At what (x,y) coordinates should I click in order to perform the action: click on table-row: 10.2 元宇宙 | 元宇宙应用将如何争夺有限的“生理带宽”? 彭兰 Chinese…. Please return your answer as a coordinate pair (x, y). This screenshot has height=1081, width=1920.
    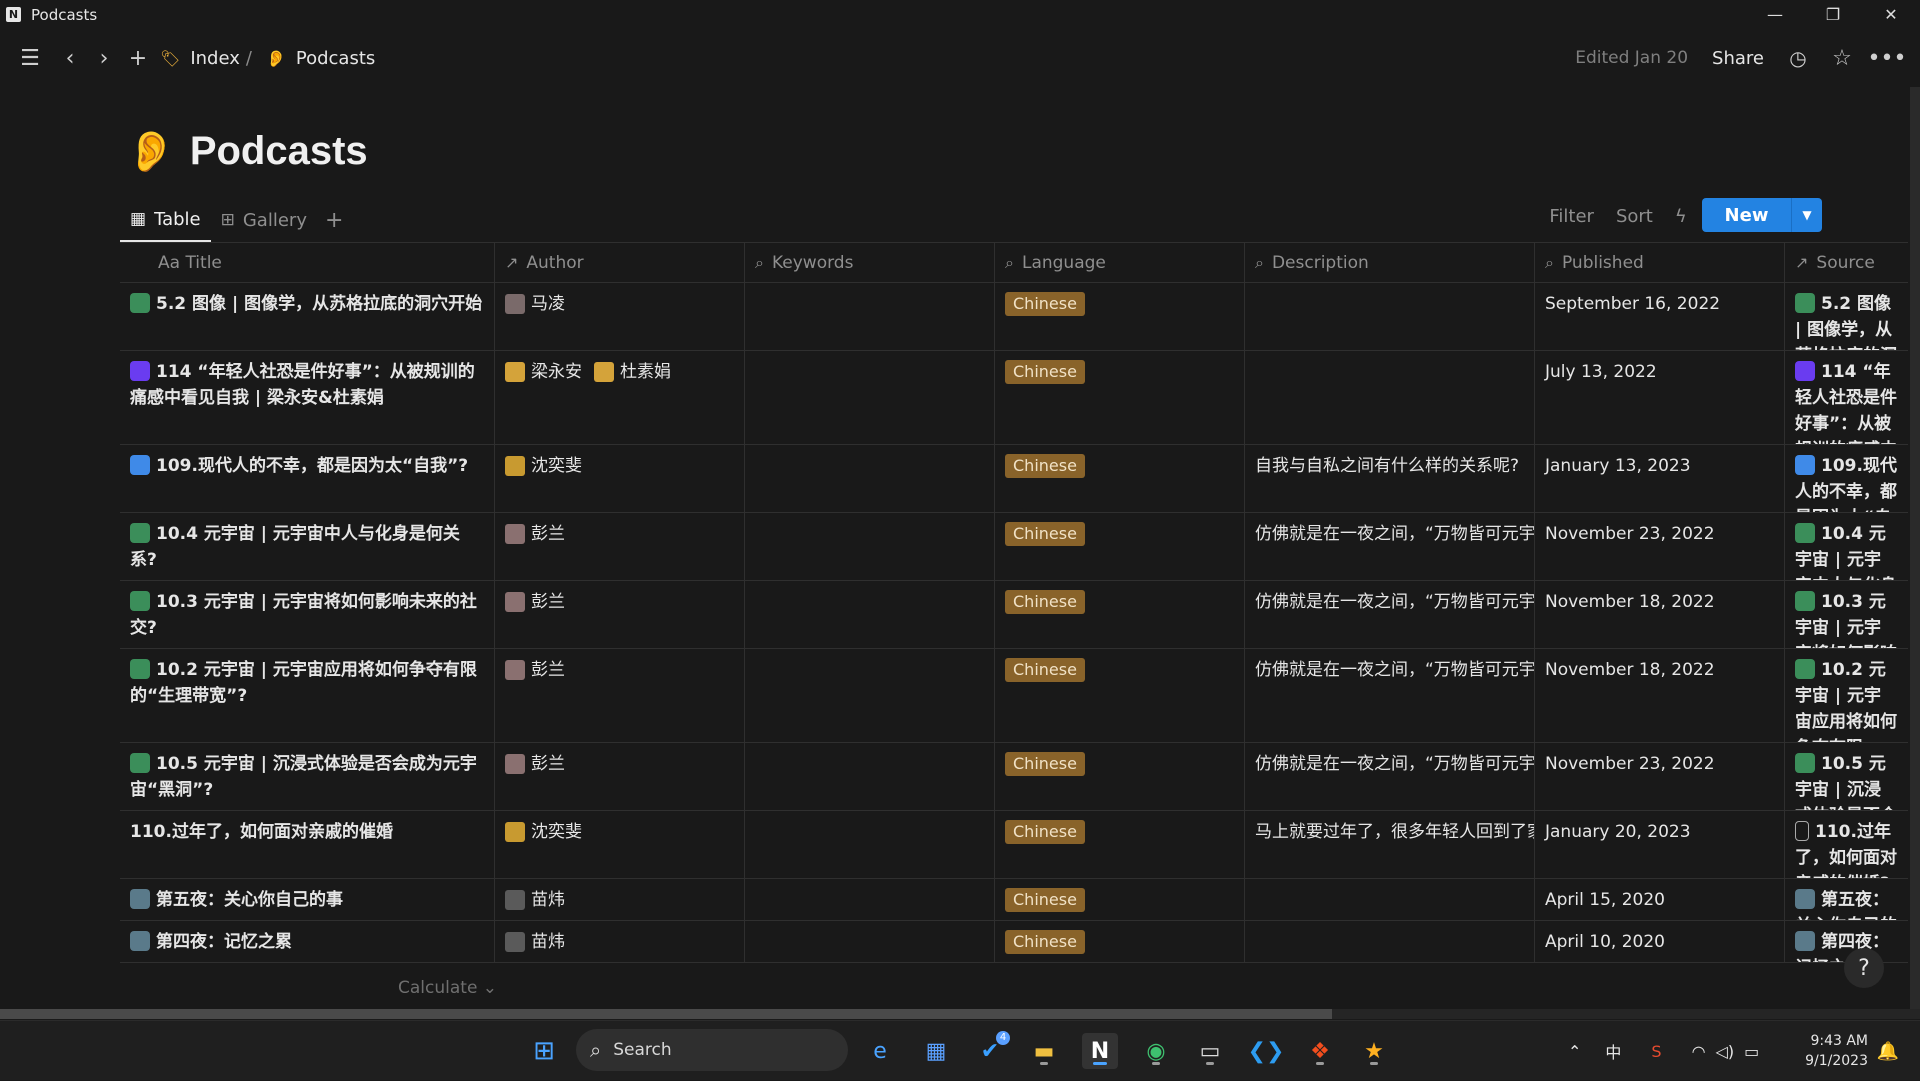
    Looking at the image, I should click on (1014, 696).